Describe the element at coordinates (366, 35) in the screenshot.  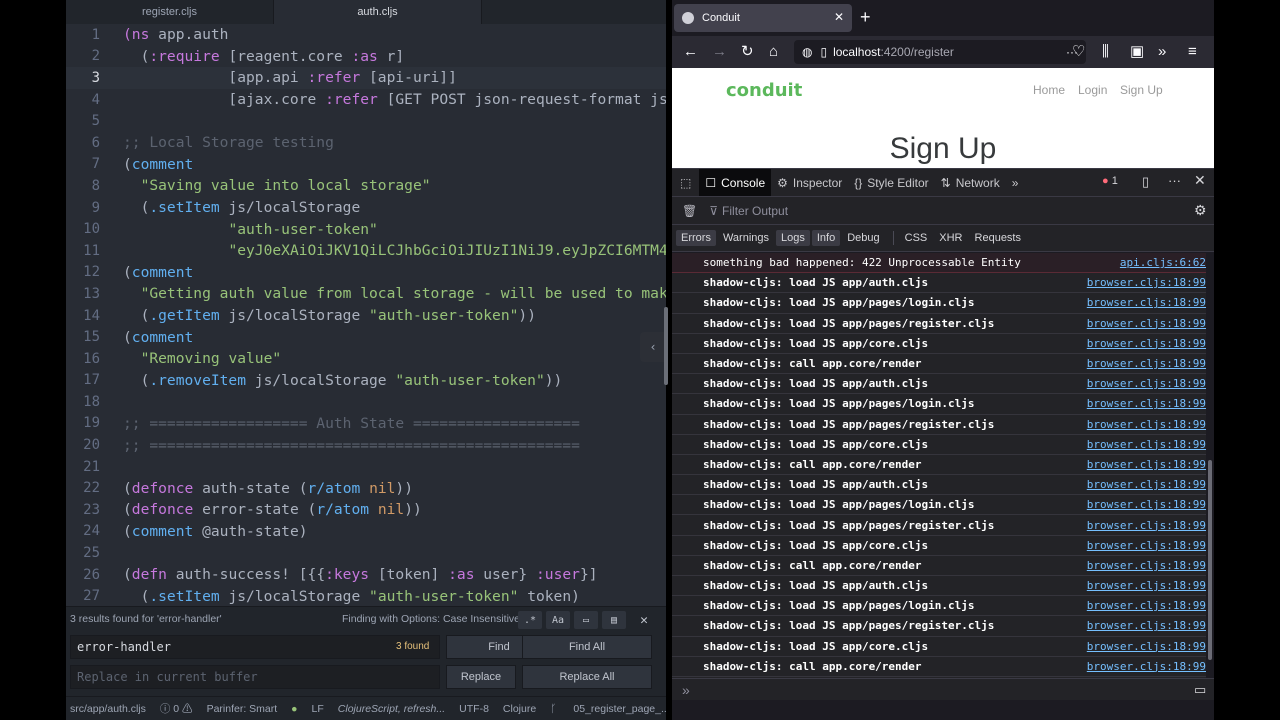
I see `code-line: 1 (ns app.auth` at that location.